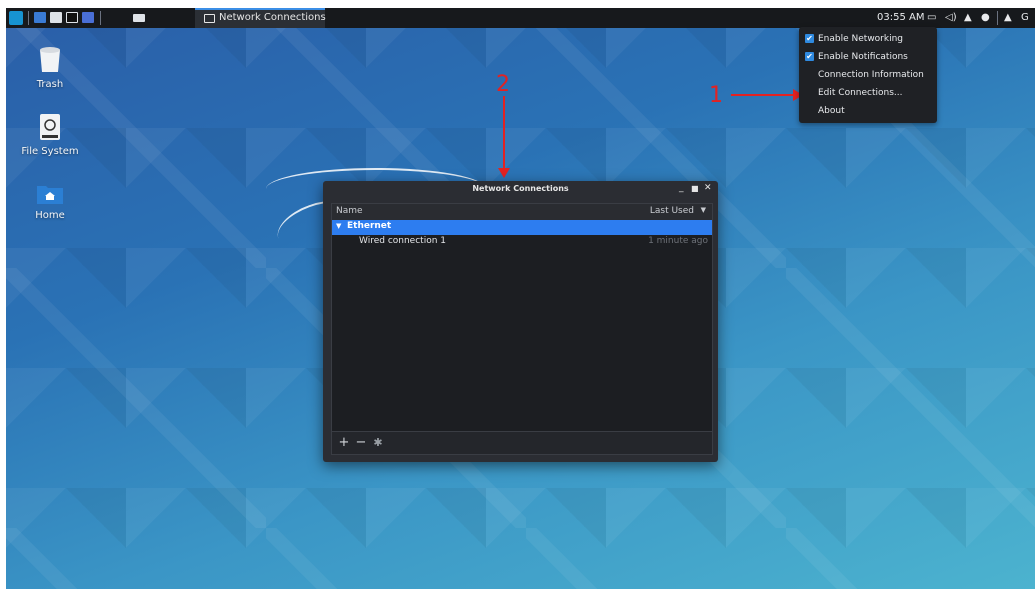 Image resolution: width=1035 pixels, height=589 pixels. I want to click on maximize-icon: ■, so click(695, 188).